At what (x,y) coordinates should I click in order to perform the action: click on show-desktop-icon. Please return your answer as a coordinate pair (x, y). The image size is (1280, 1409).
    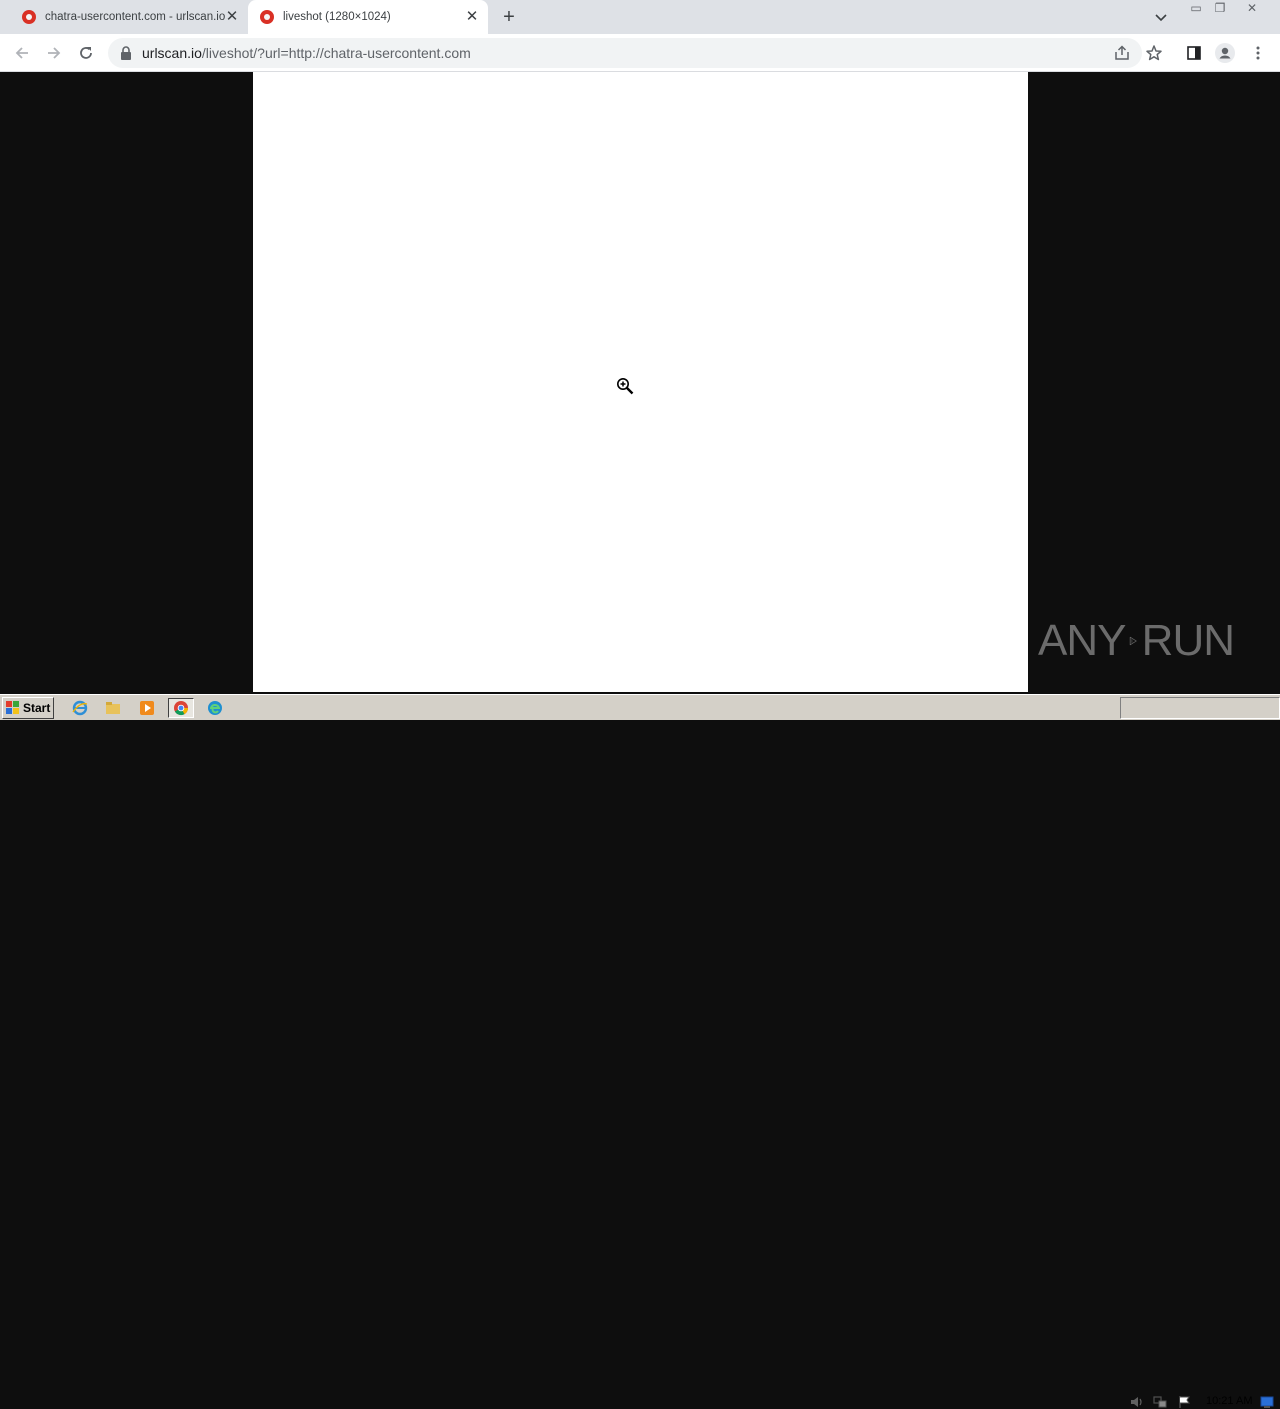
    Looking at the image, I should click on (1267, 1402).